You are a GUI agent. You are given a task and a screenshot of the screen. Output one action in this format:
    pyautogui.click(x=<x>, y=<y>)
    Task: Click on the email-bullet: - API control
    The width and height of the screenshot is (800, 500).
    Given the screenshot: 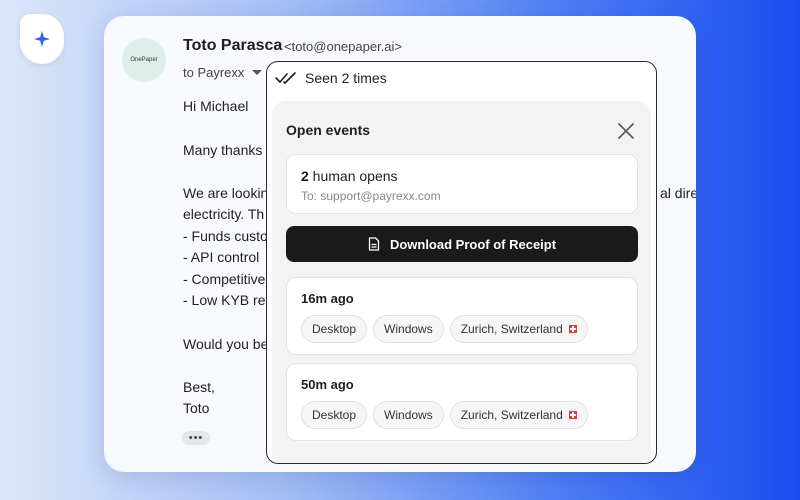 What is the action you would take?
    pyautogui.click(x=221, y=257)
    